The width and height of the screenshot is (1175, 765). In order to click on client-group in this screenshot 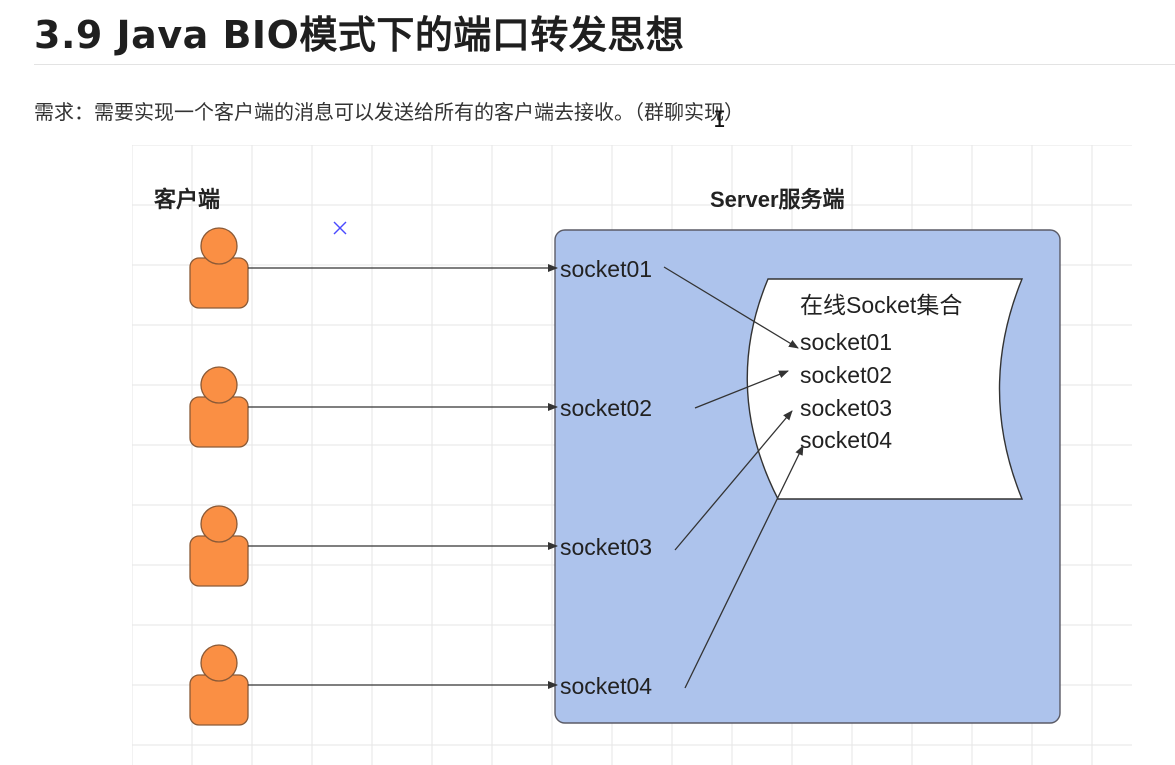, I will do `click(219, 476)`.